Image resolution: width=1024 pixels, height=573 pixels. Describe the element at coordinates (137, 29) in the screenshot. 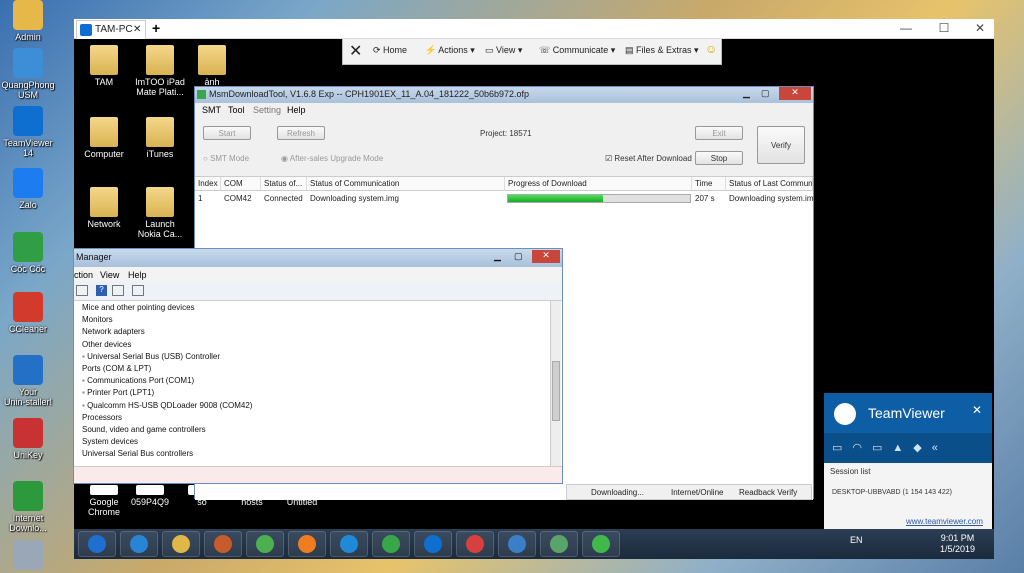

I see `tab-close-icon: ✕` at that location.